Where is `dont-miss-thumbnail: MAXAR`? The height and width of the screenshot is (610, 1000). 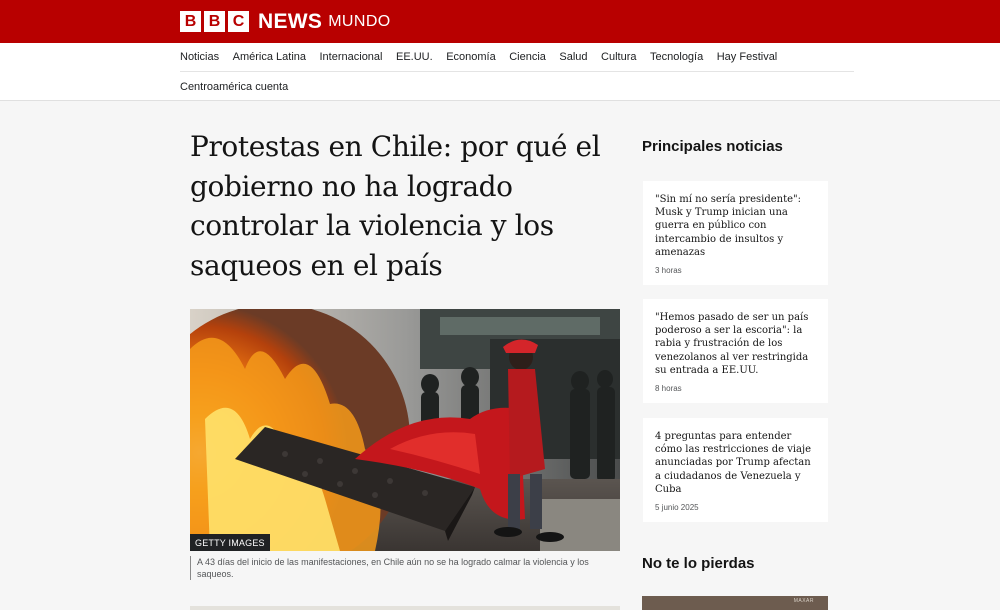 dont-miss-thumbnail: MAXAR is located at coordinates (735, 603).